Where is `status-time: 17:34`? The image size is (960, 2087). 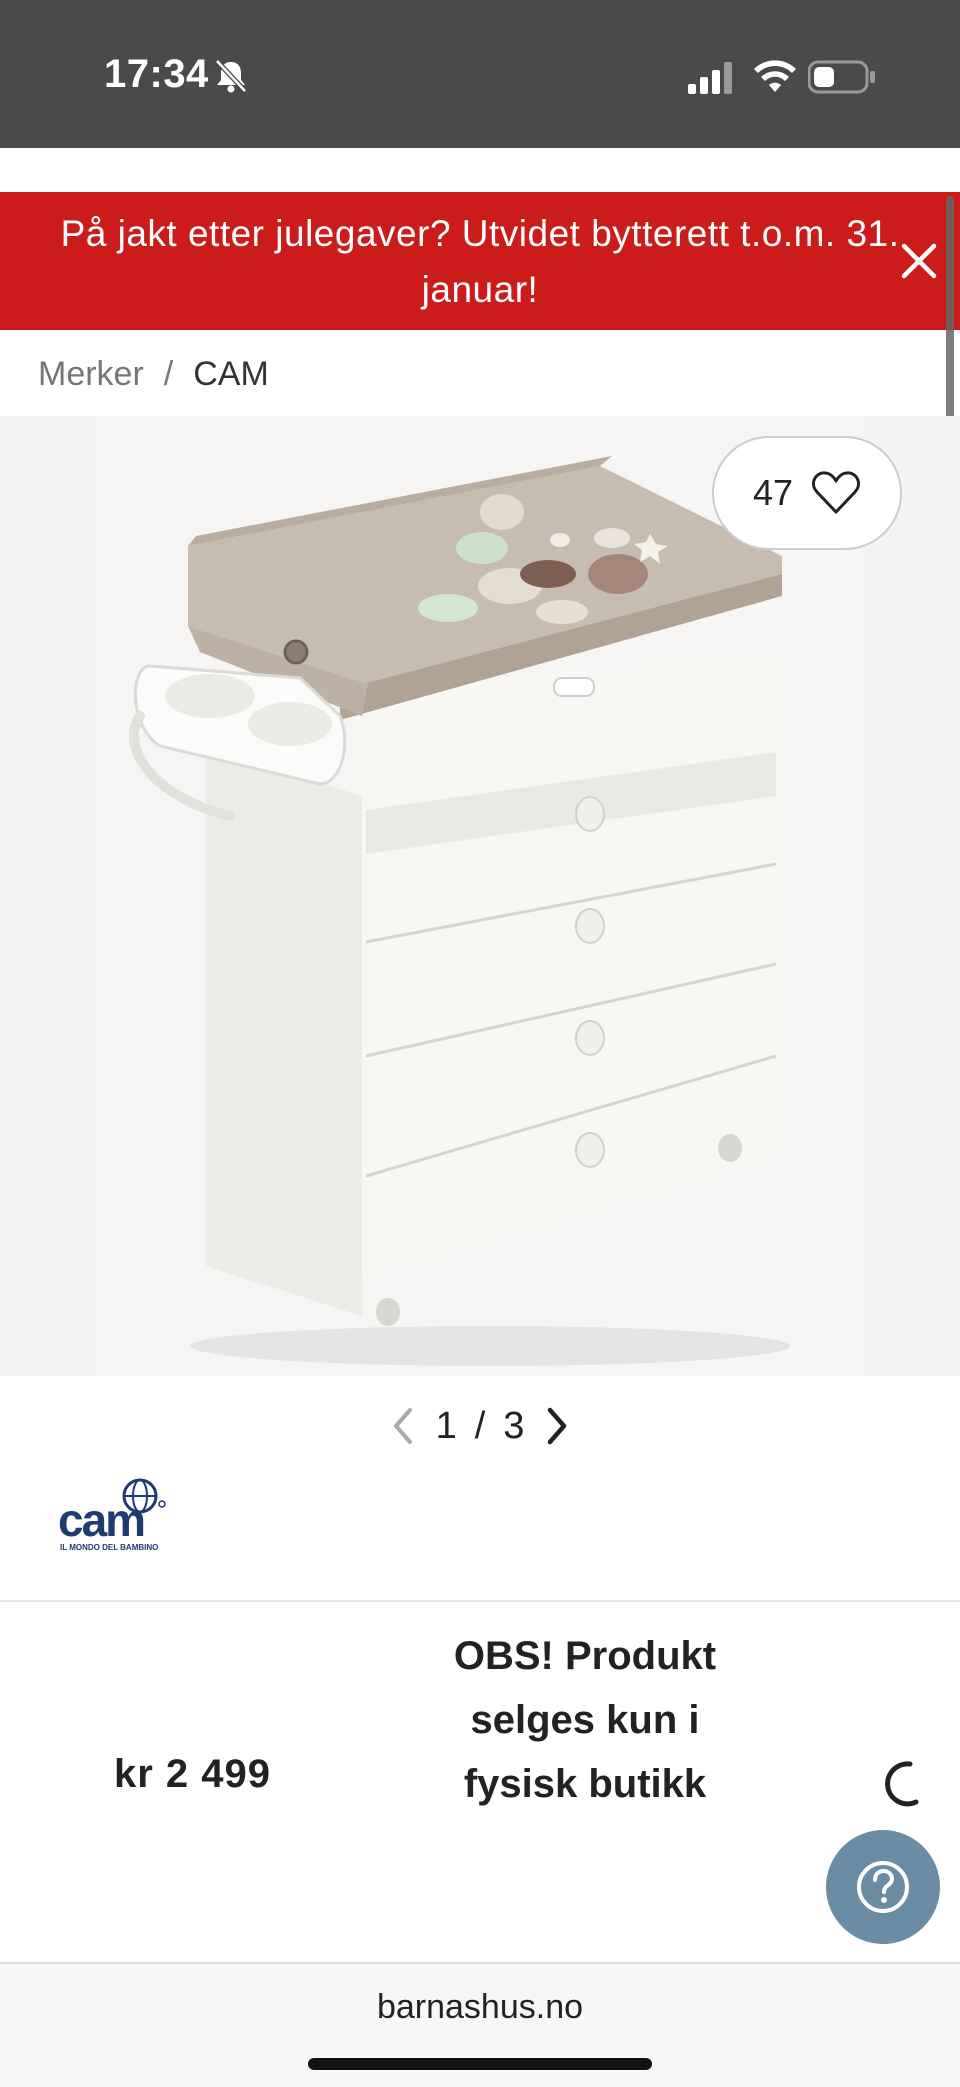 status-time: 17:34 is located at coordinates (156, 74).